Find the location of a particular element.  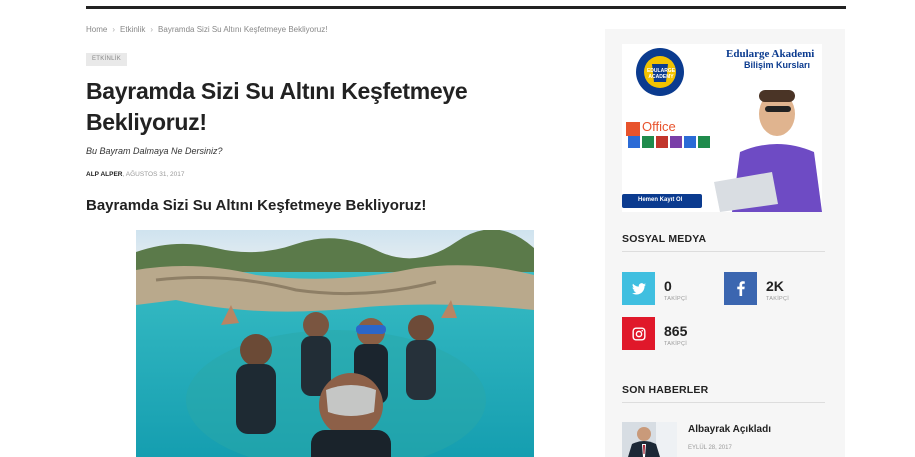

facebook-icon is located at coordinates (740, 288).